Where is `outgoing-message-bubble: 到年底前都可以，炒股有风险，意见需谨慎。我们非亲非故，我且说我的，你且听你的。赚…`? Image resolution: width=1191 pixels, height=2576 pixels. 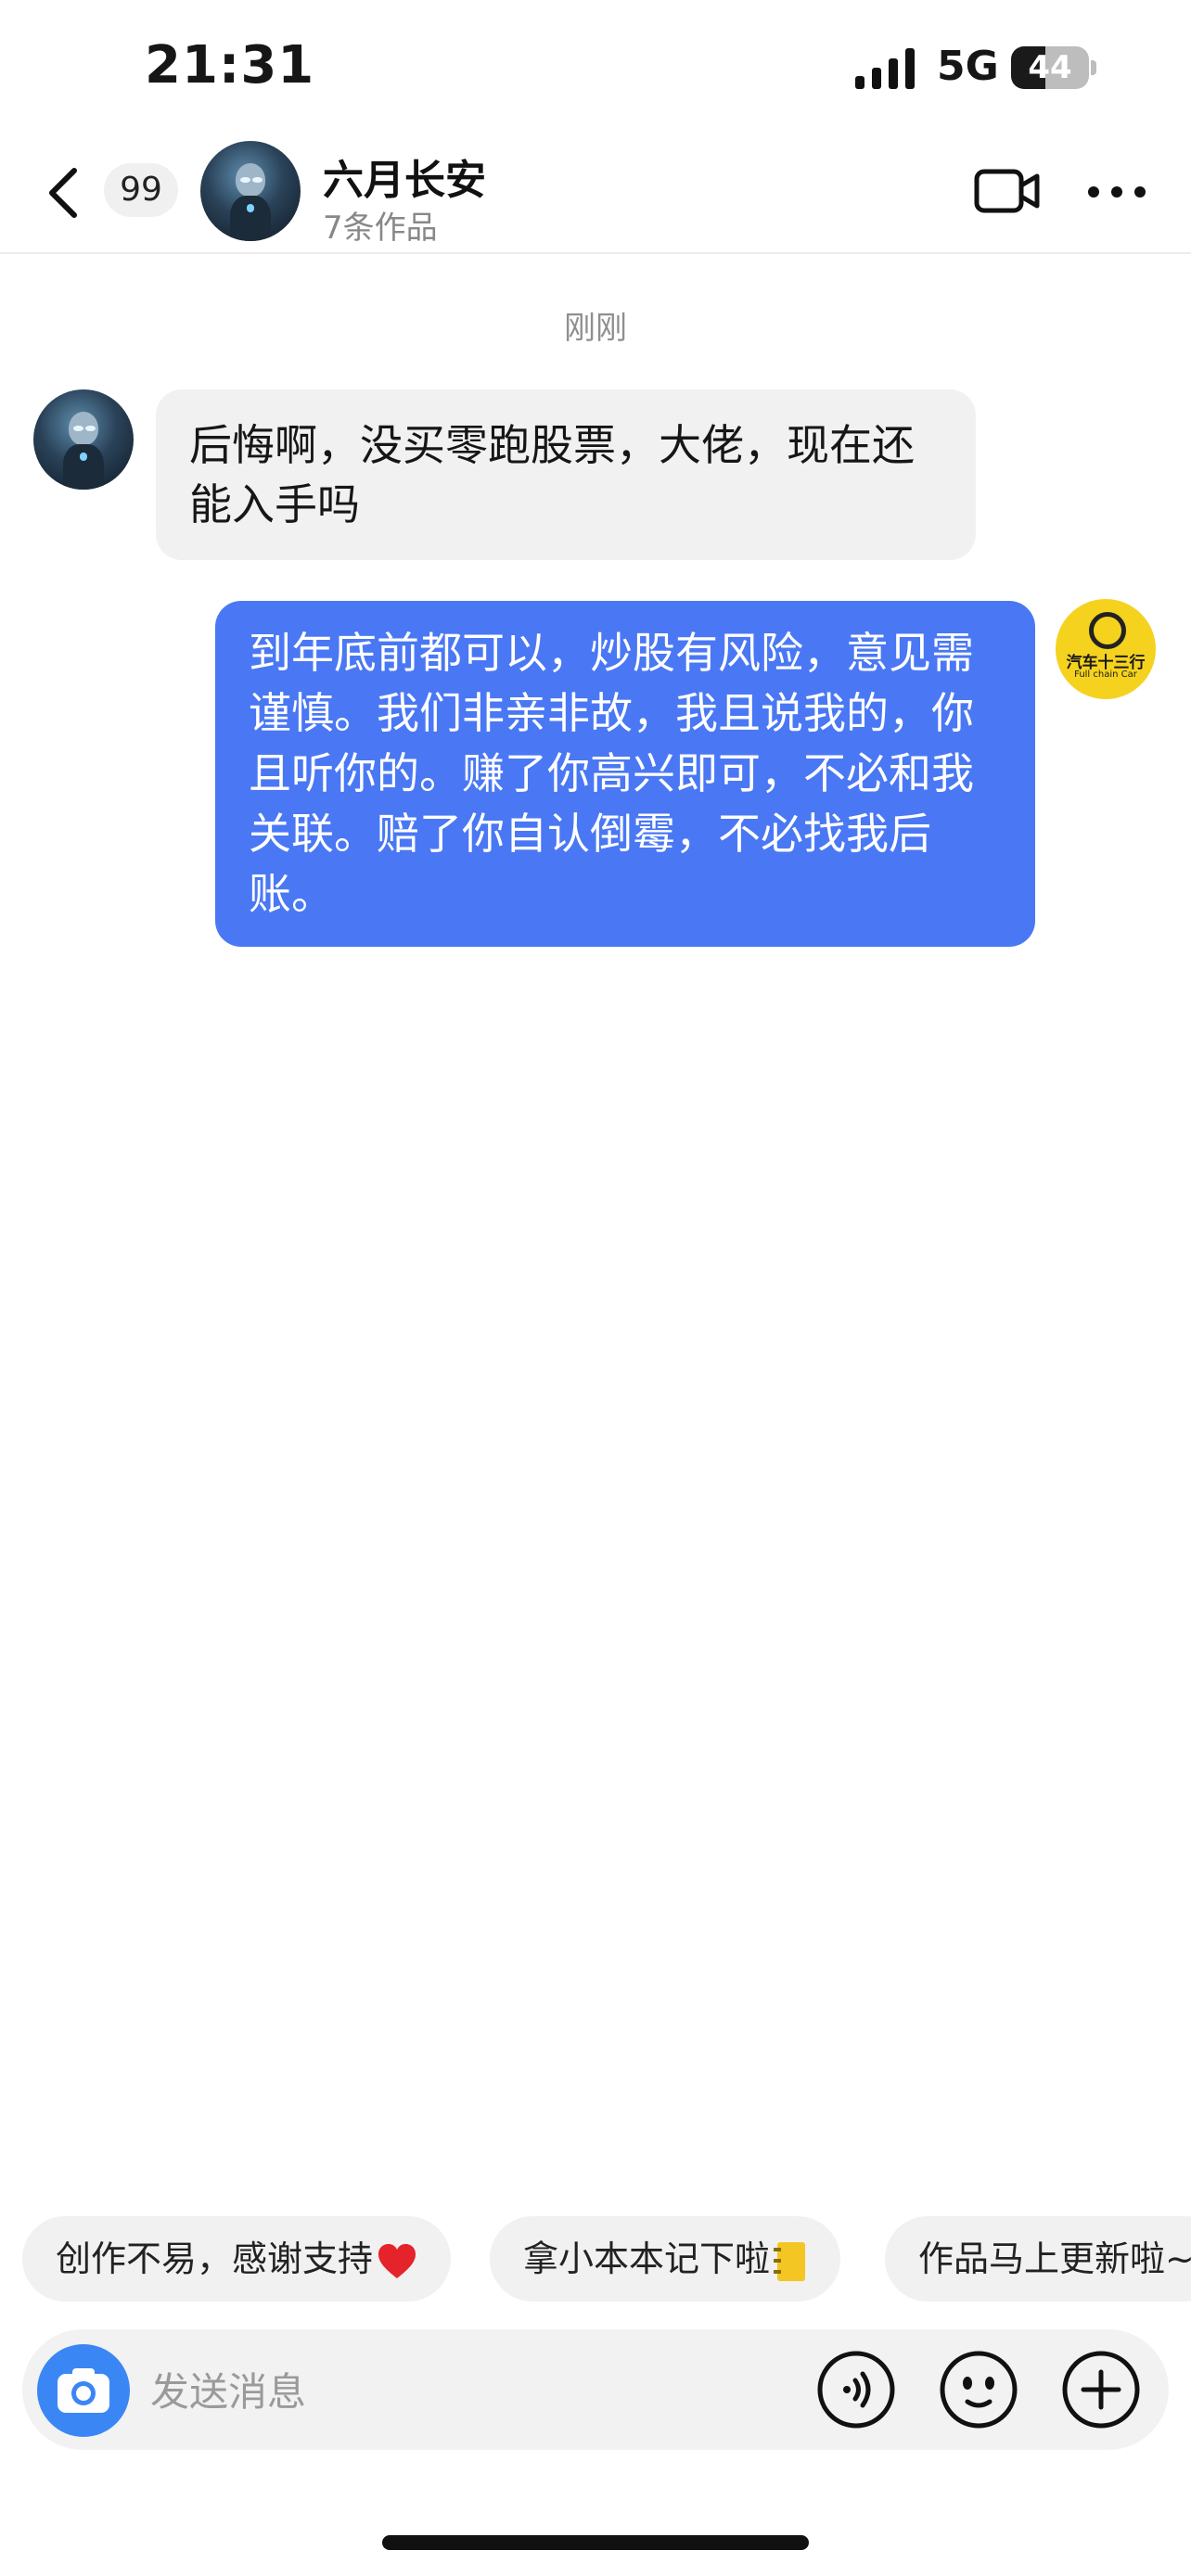 outgoing-message-bubble: 到年底前都可以，炒股有风险，意见需谨慎。我们非亲非故，我且说我的，你且听你的。赚… is located at coordinates (625, 774).